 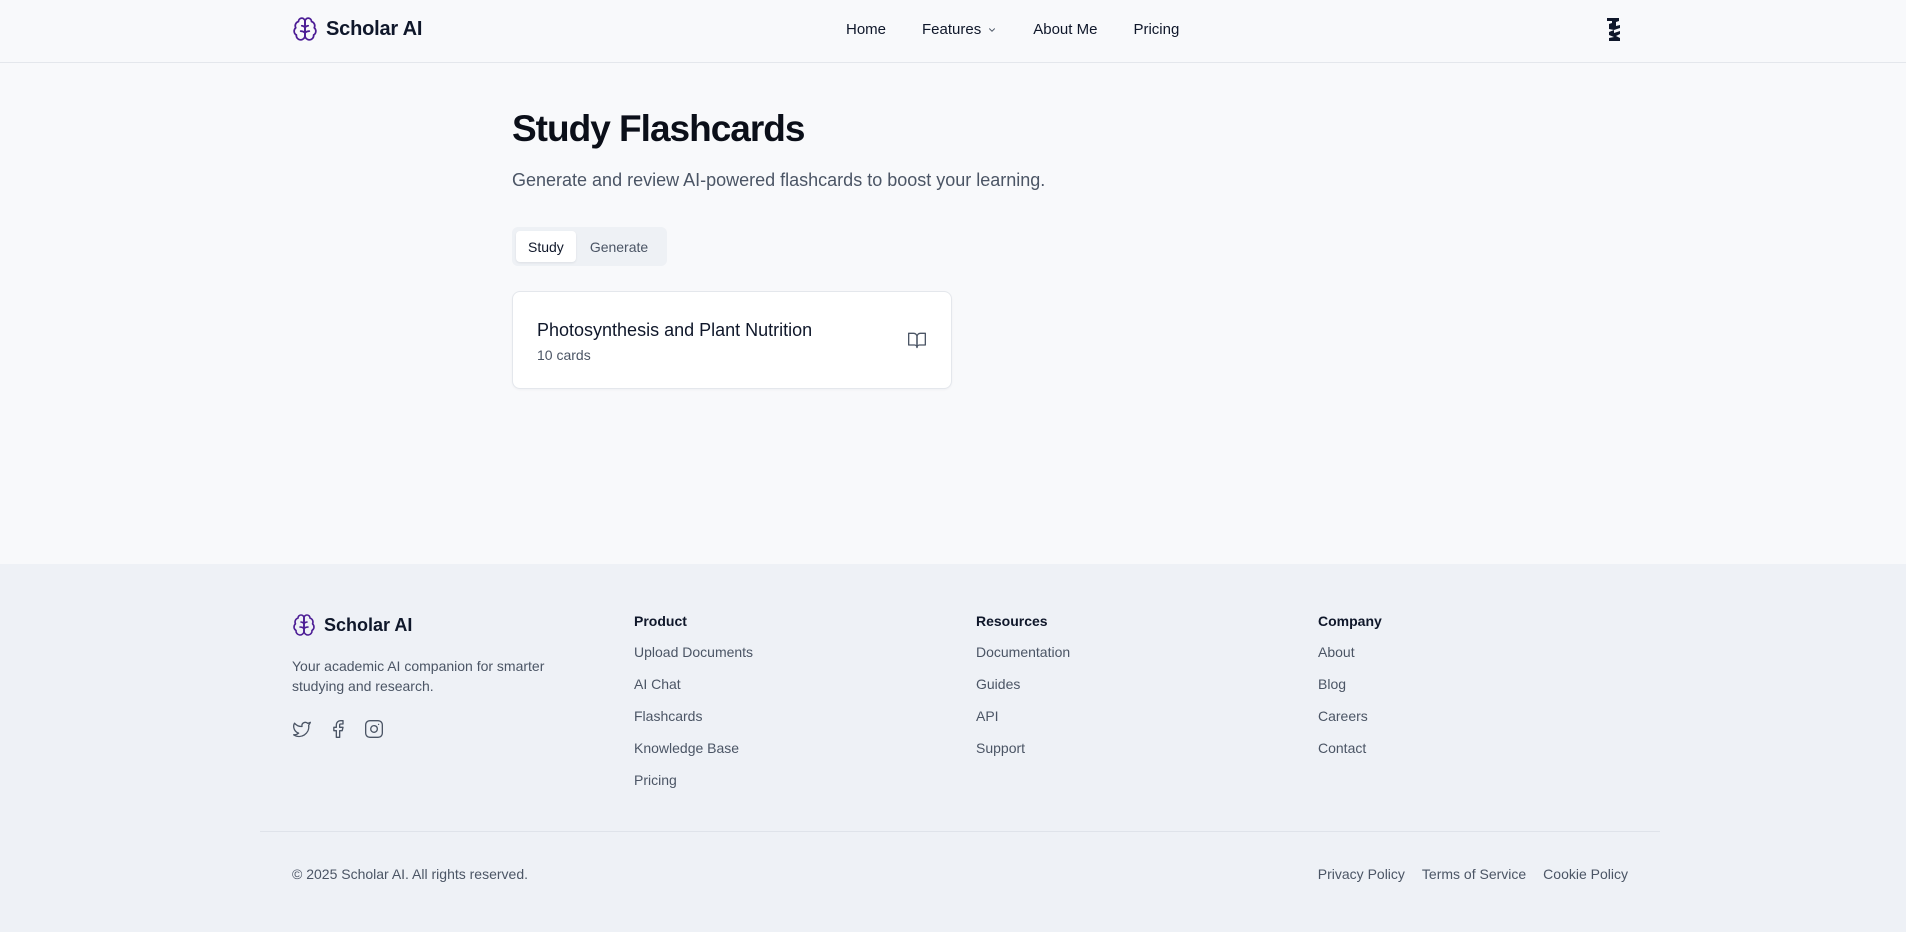 What do you see at coordinates (1350, 659) in the screenshot?
I see `footer-link-about: About` at bounding box center [1350, 659].